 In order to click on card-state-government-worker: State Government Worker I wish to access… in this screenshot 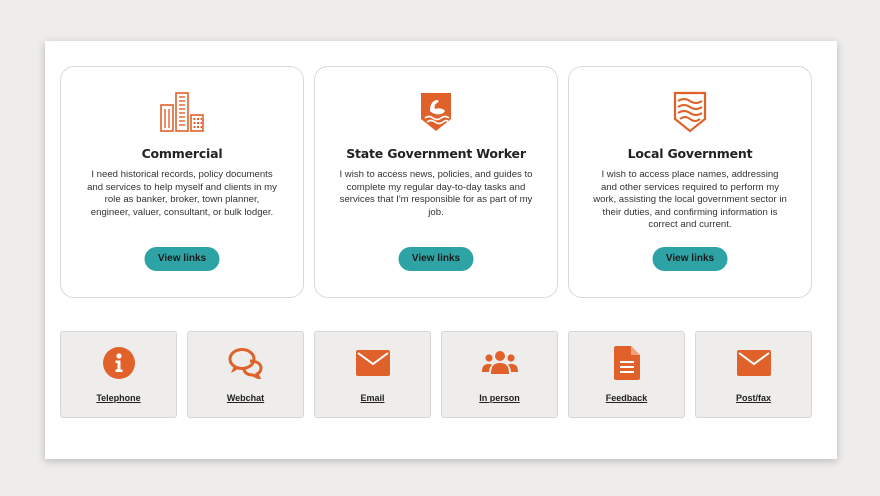, I will do `click(436, 182)`.